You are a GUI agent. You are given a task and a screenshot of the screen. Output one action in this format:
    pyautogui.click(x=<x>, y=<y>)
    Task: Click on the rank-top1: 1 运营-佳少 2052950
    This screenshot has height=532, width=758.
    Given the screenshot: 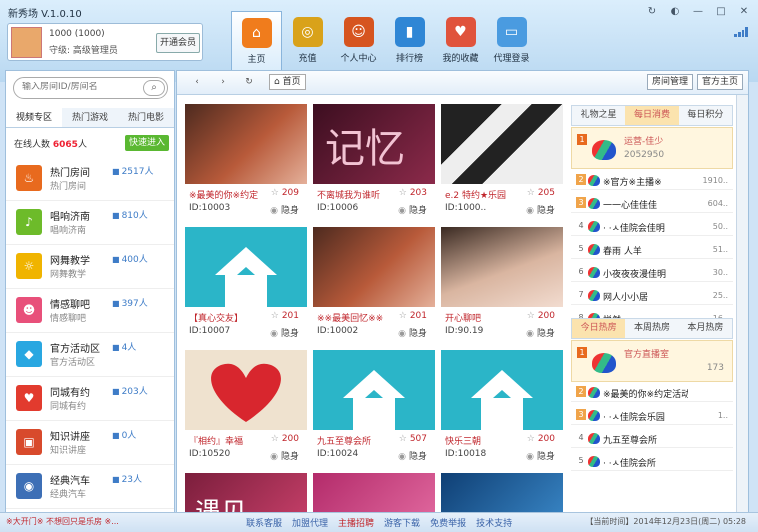 What is the action you would take?
    pyautogui.click(x=652, y=148)
    